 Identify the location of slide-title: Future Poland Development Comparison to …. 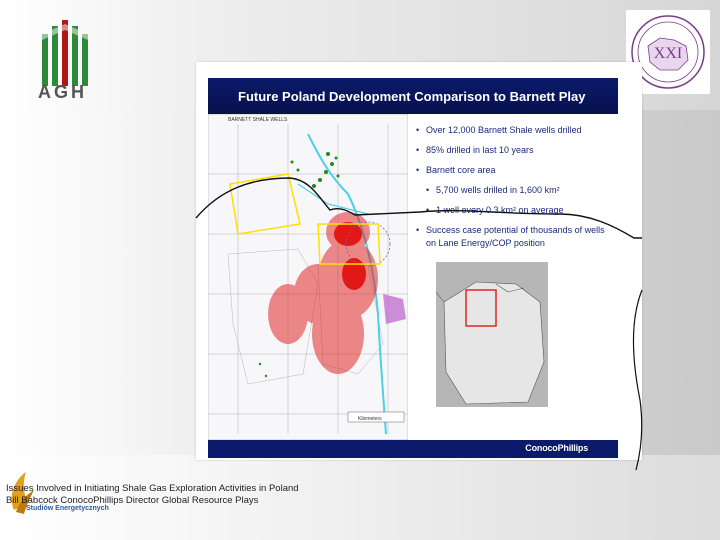
(413, 96).